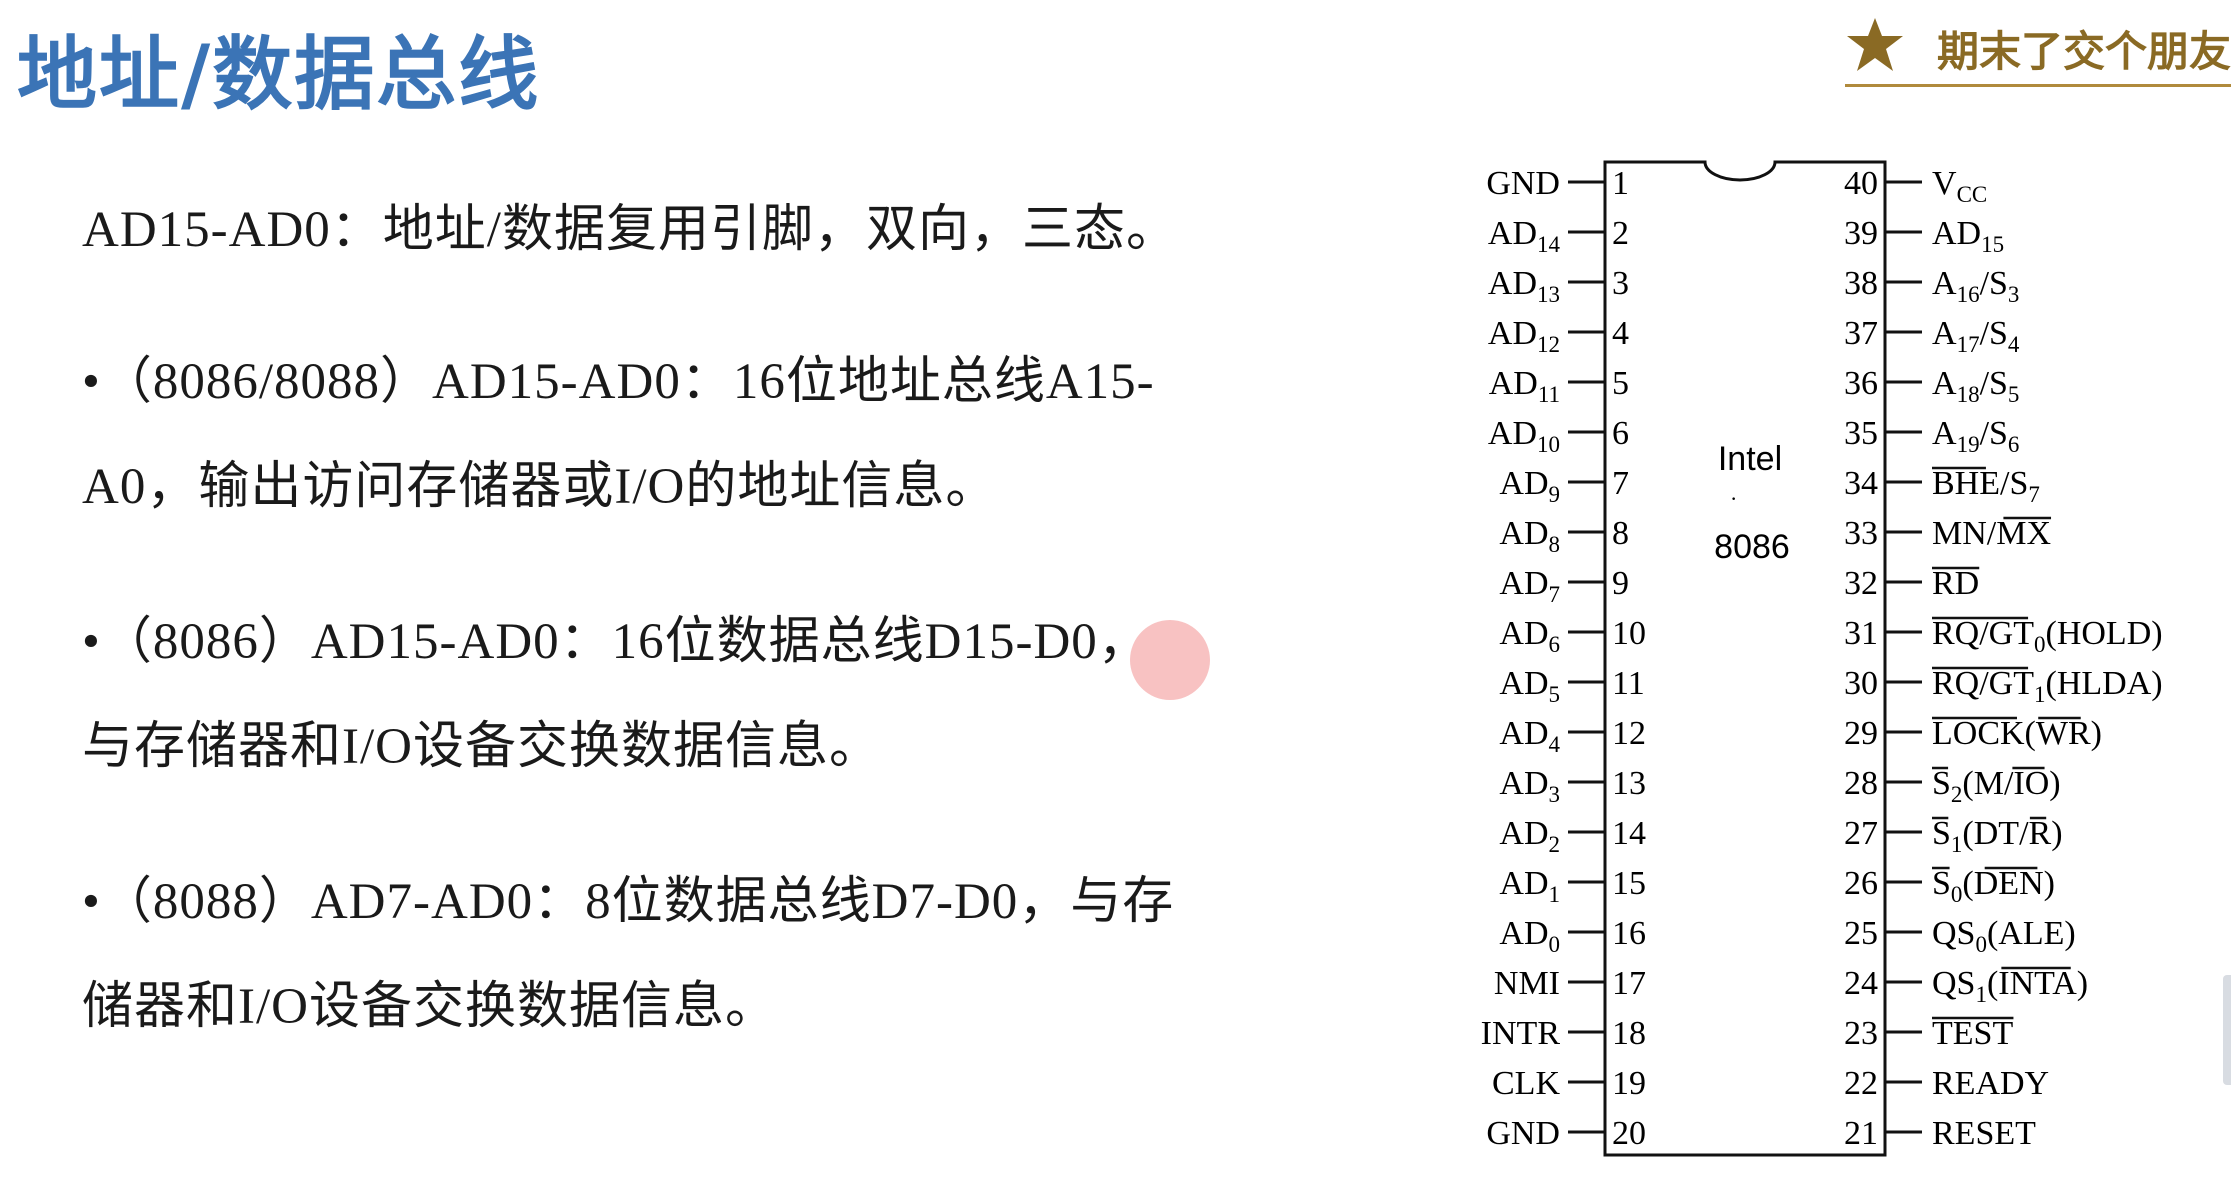 Image resolution: width=2231 pixels, height=1179 pixels. Describe the element at coordinates (1986, 486) in the screenshot. I see `pin-label-right: BHE/S7` at that location.